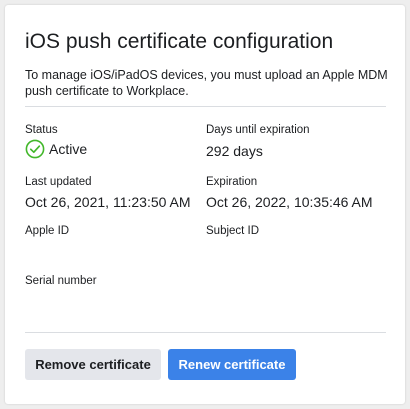 The image size is (410, 409). What do you see at coordinates (232, 182) in the screenshot?
I see `expiration-label: Expiration` at bounding box center [232, 182].